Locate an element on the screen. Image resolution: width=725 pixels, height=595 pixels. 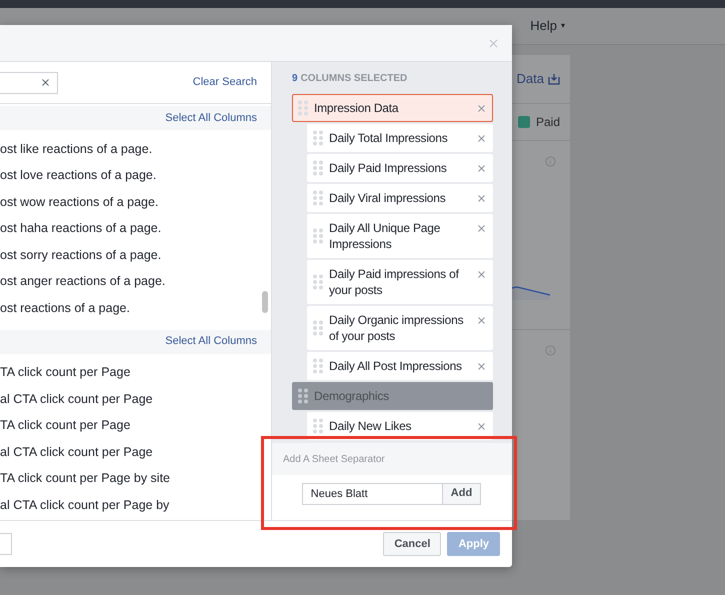
search-field is located at coordinates (29, 83).